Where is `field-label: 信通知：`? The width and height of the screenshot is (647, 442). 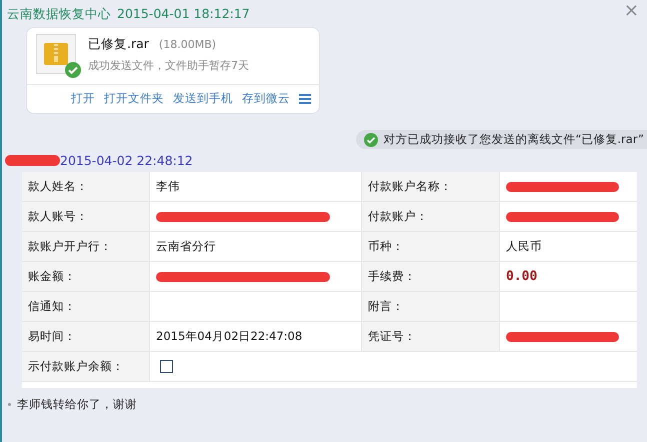
field-label: 信通知： is located at coordinates (52, 306).